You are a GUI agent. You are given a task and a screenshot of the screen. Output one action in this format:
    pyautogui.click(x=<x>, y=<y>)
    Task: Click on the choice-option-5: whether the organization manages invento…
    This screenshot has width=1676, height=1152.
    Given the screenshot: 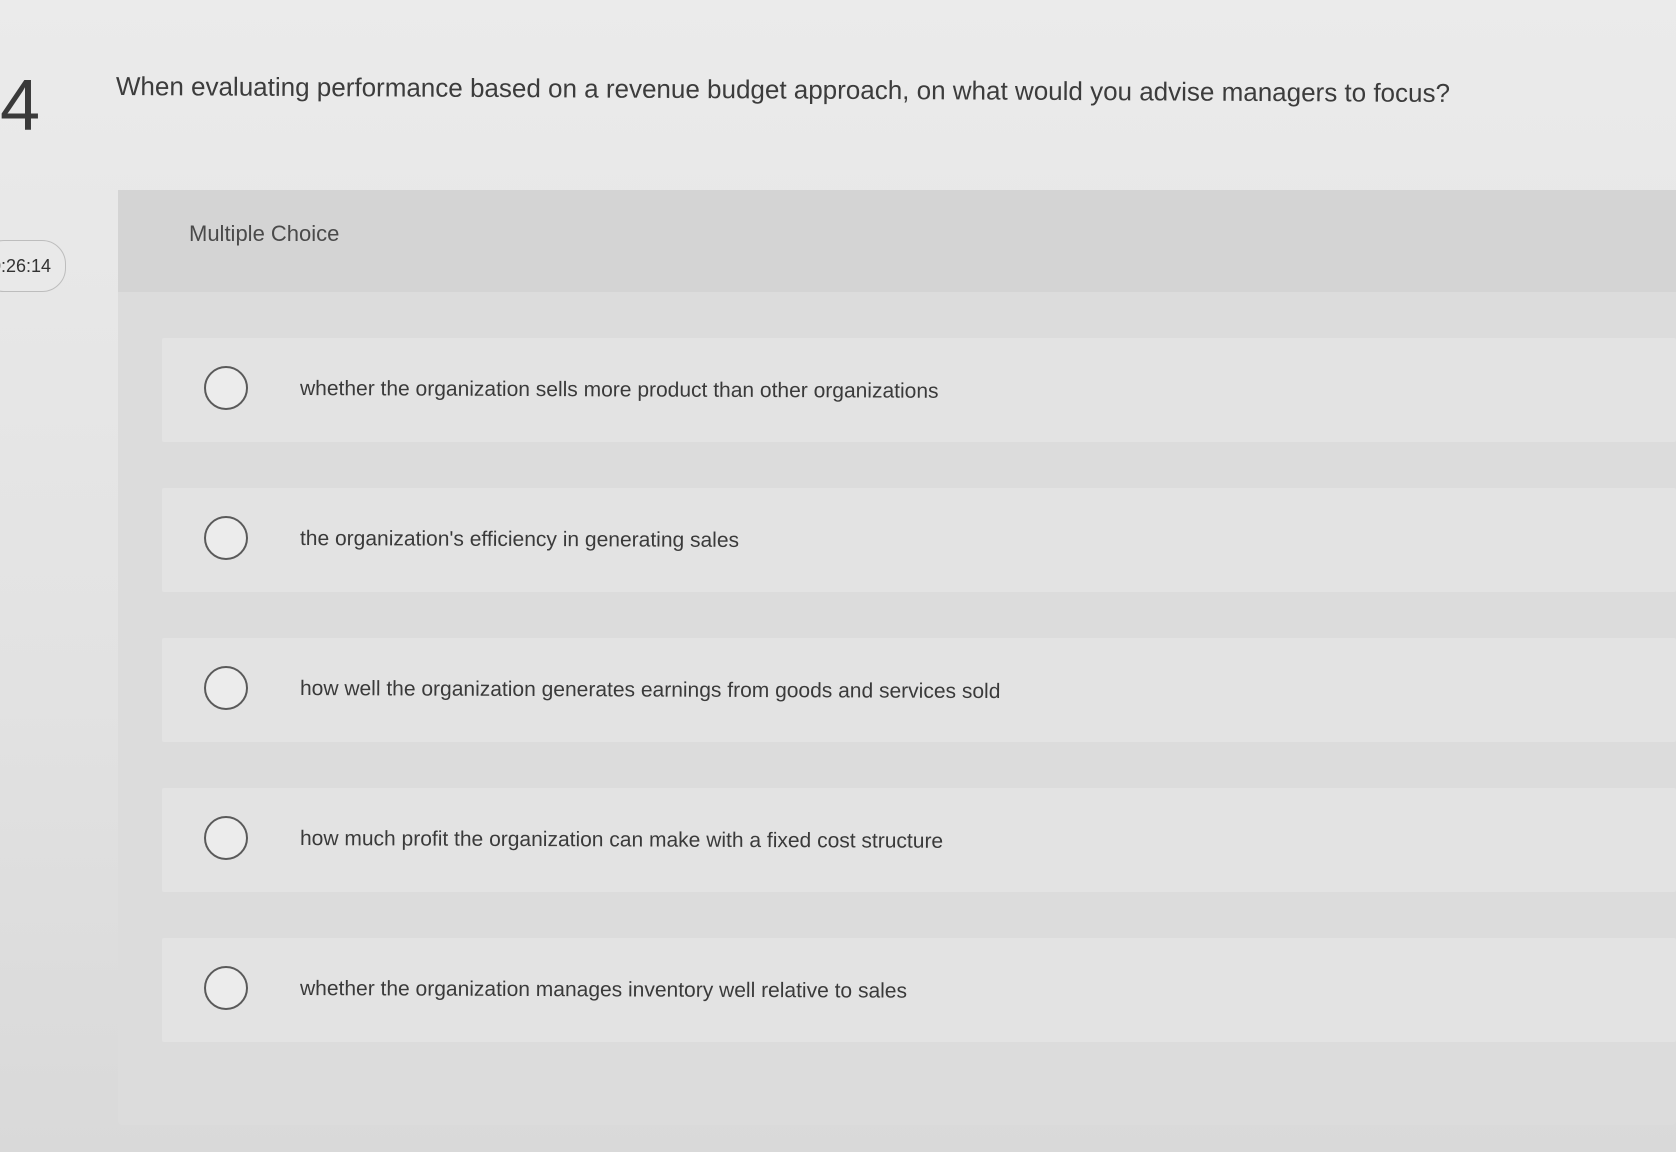 What is the action you would take?
    pyautogui.click(x=919, y=990)
    